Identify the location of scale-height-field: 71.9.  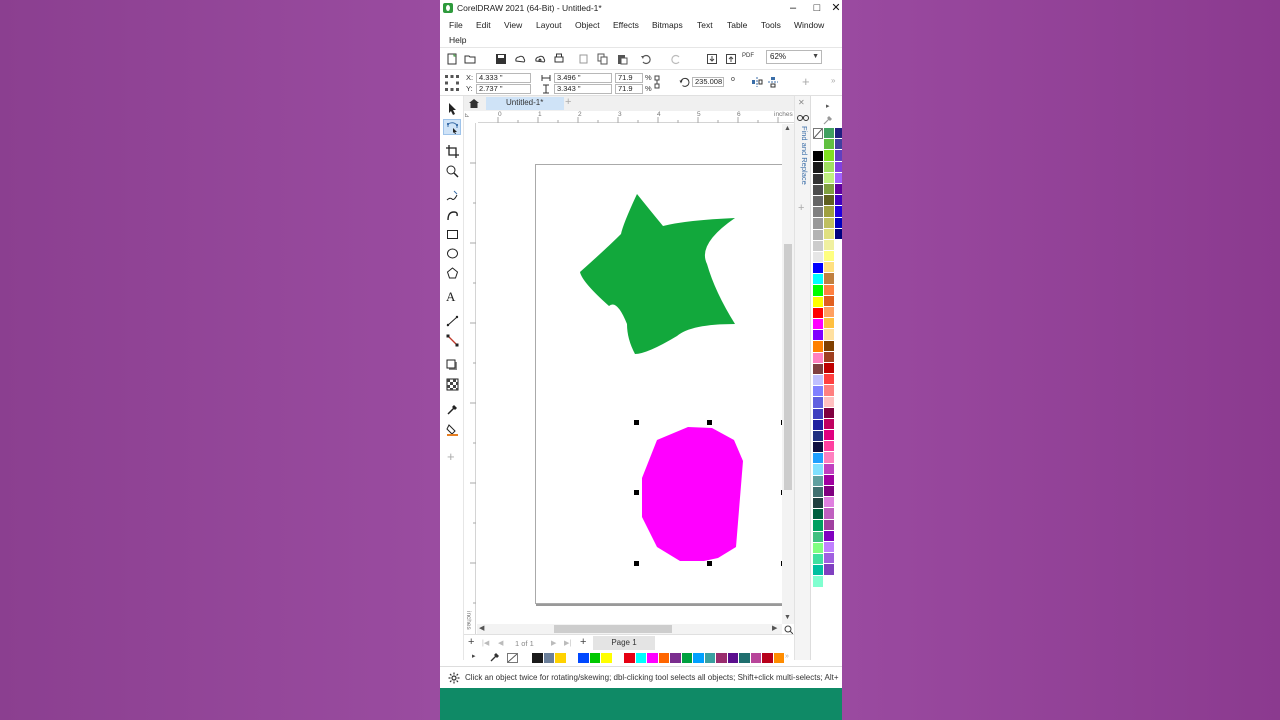
(629, 89).